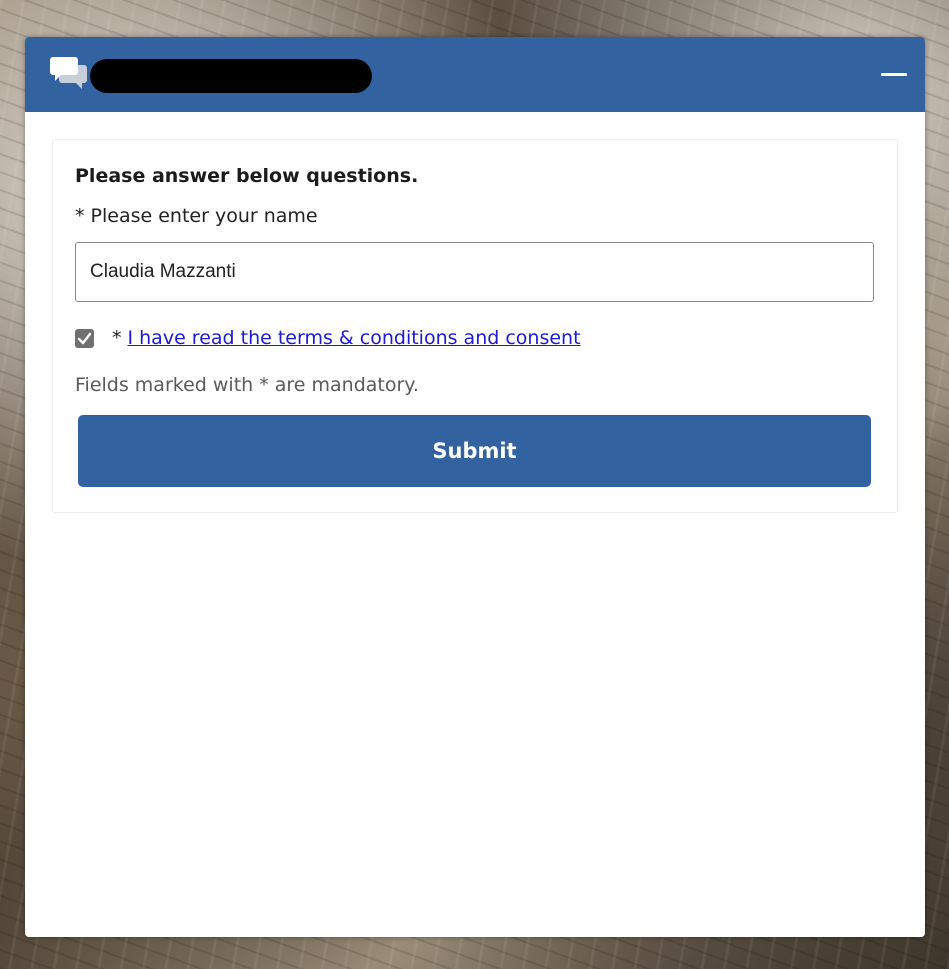 The image size is (949, 969). I want to click on submit-button: Submit, so click(474, 451).